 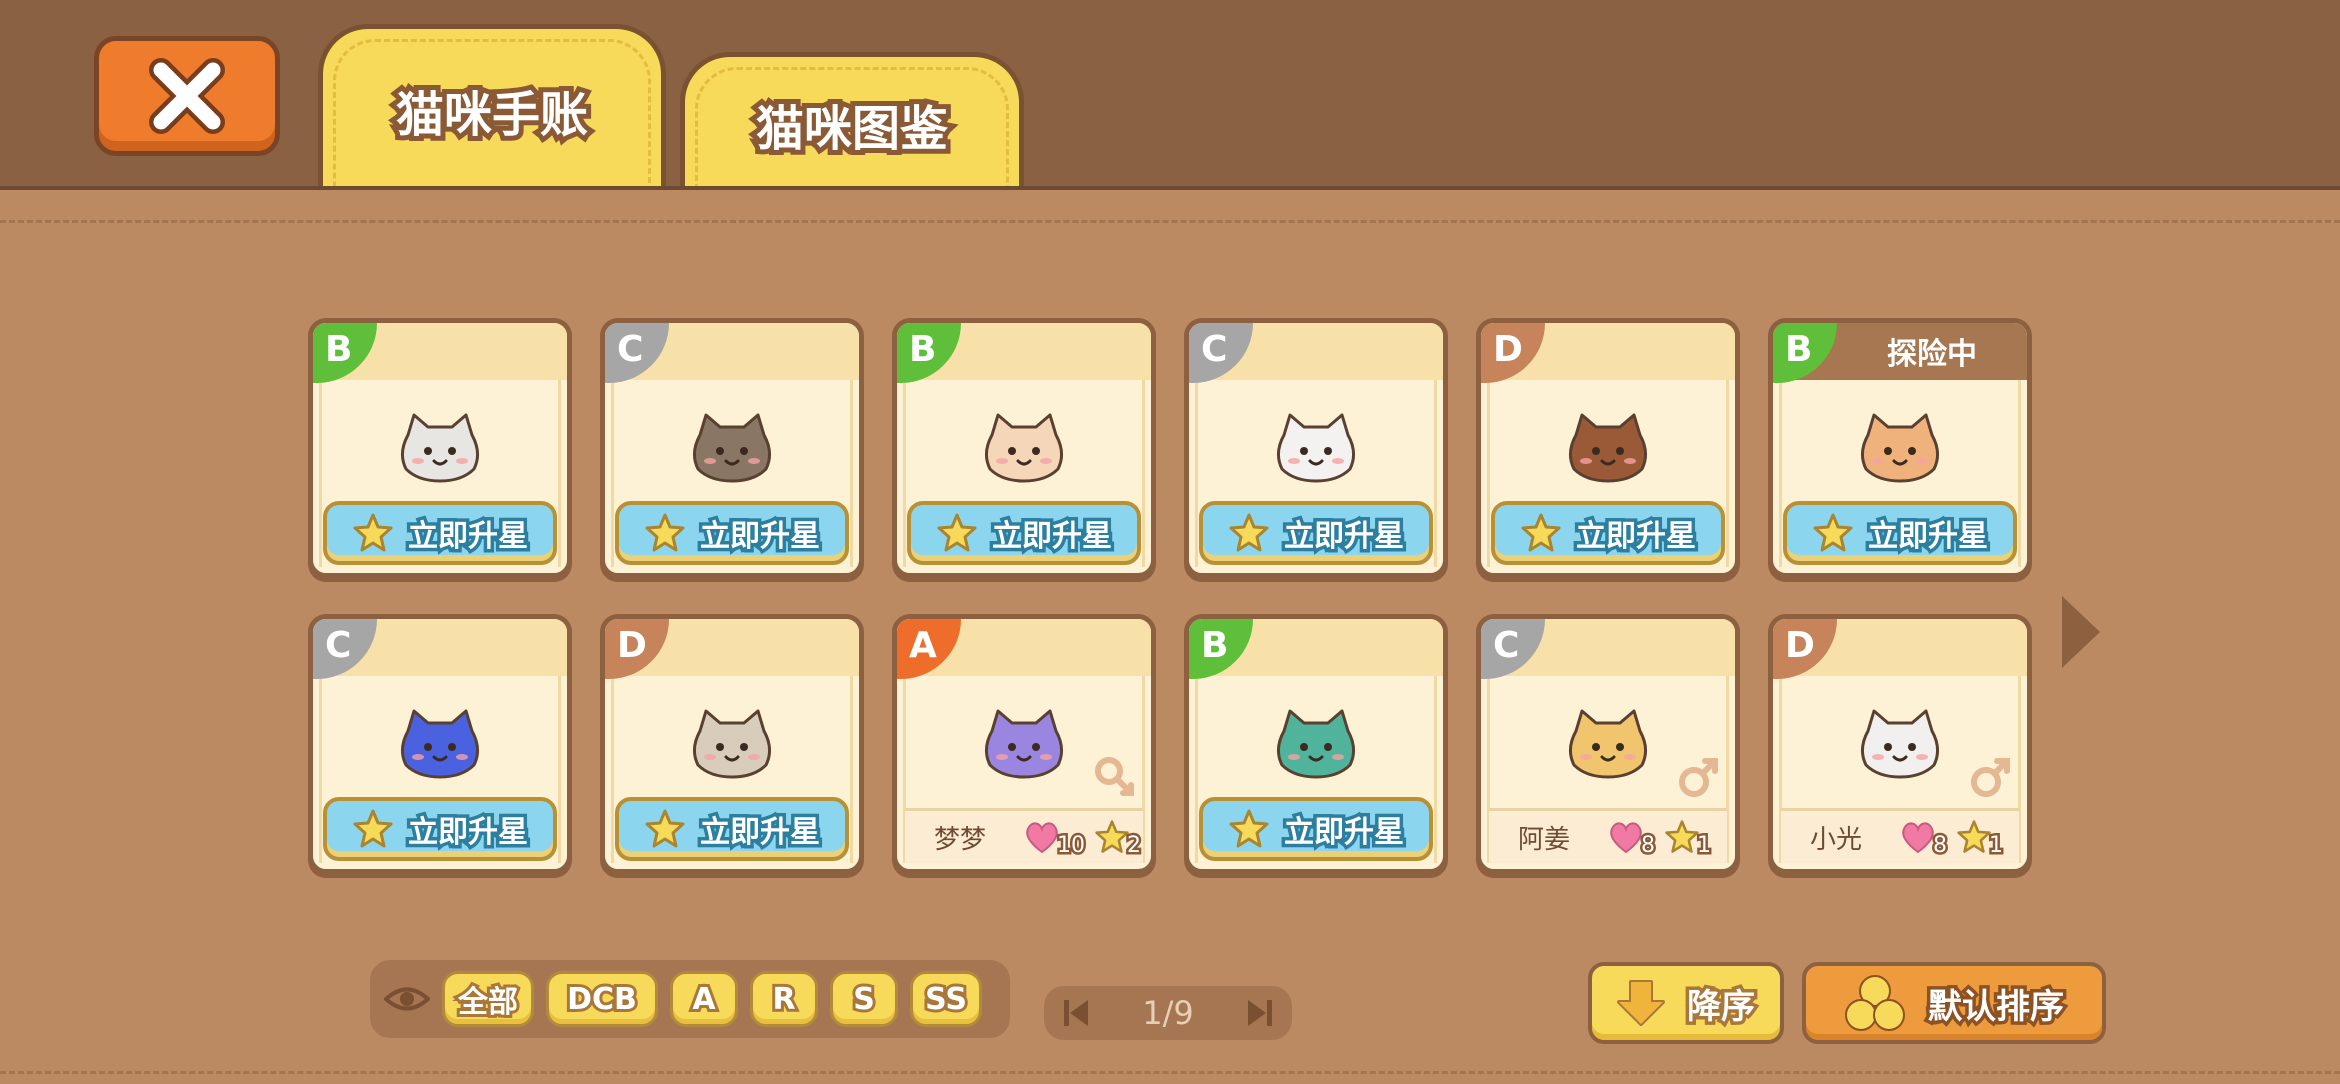 I want to click on next-page-arrow-icon, so click(x=2081, y=632).